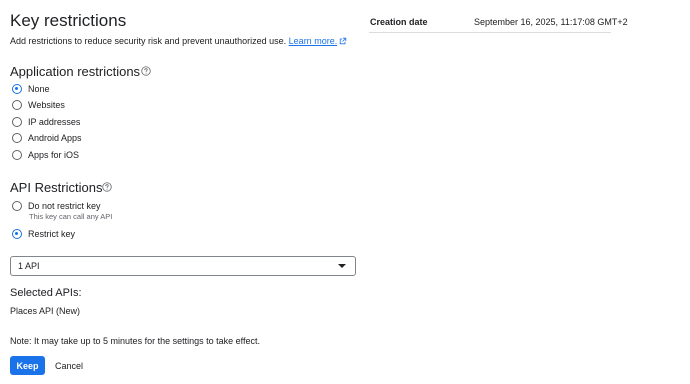 The image size is (690, 384). I want to click on selected-api-item: Places API (New), so click(45, 311).